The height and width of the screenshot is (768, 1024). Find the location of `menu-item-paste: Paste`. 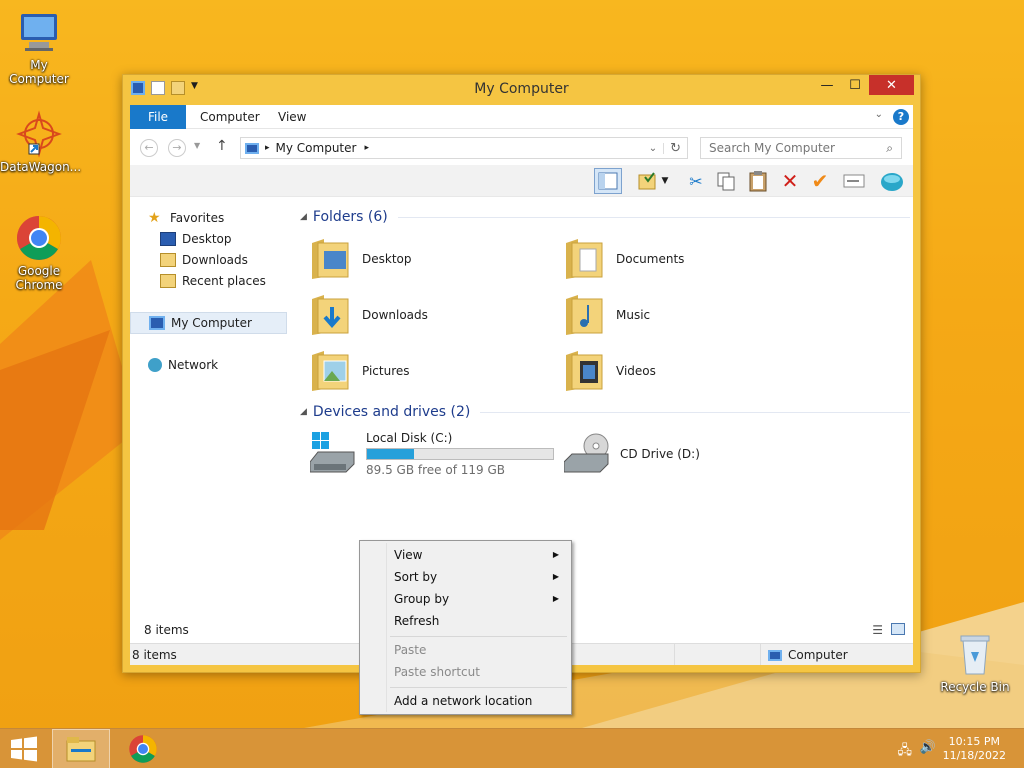

menu-item-paste: Paste is located at coordinates (465, 650).